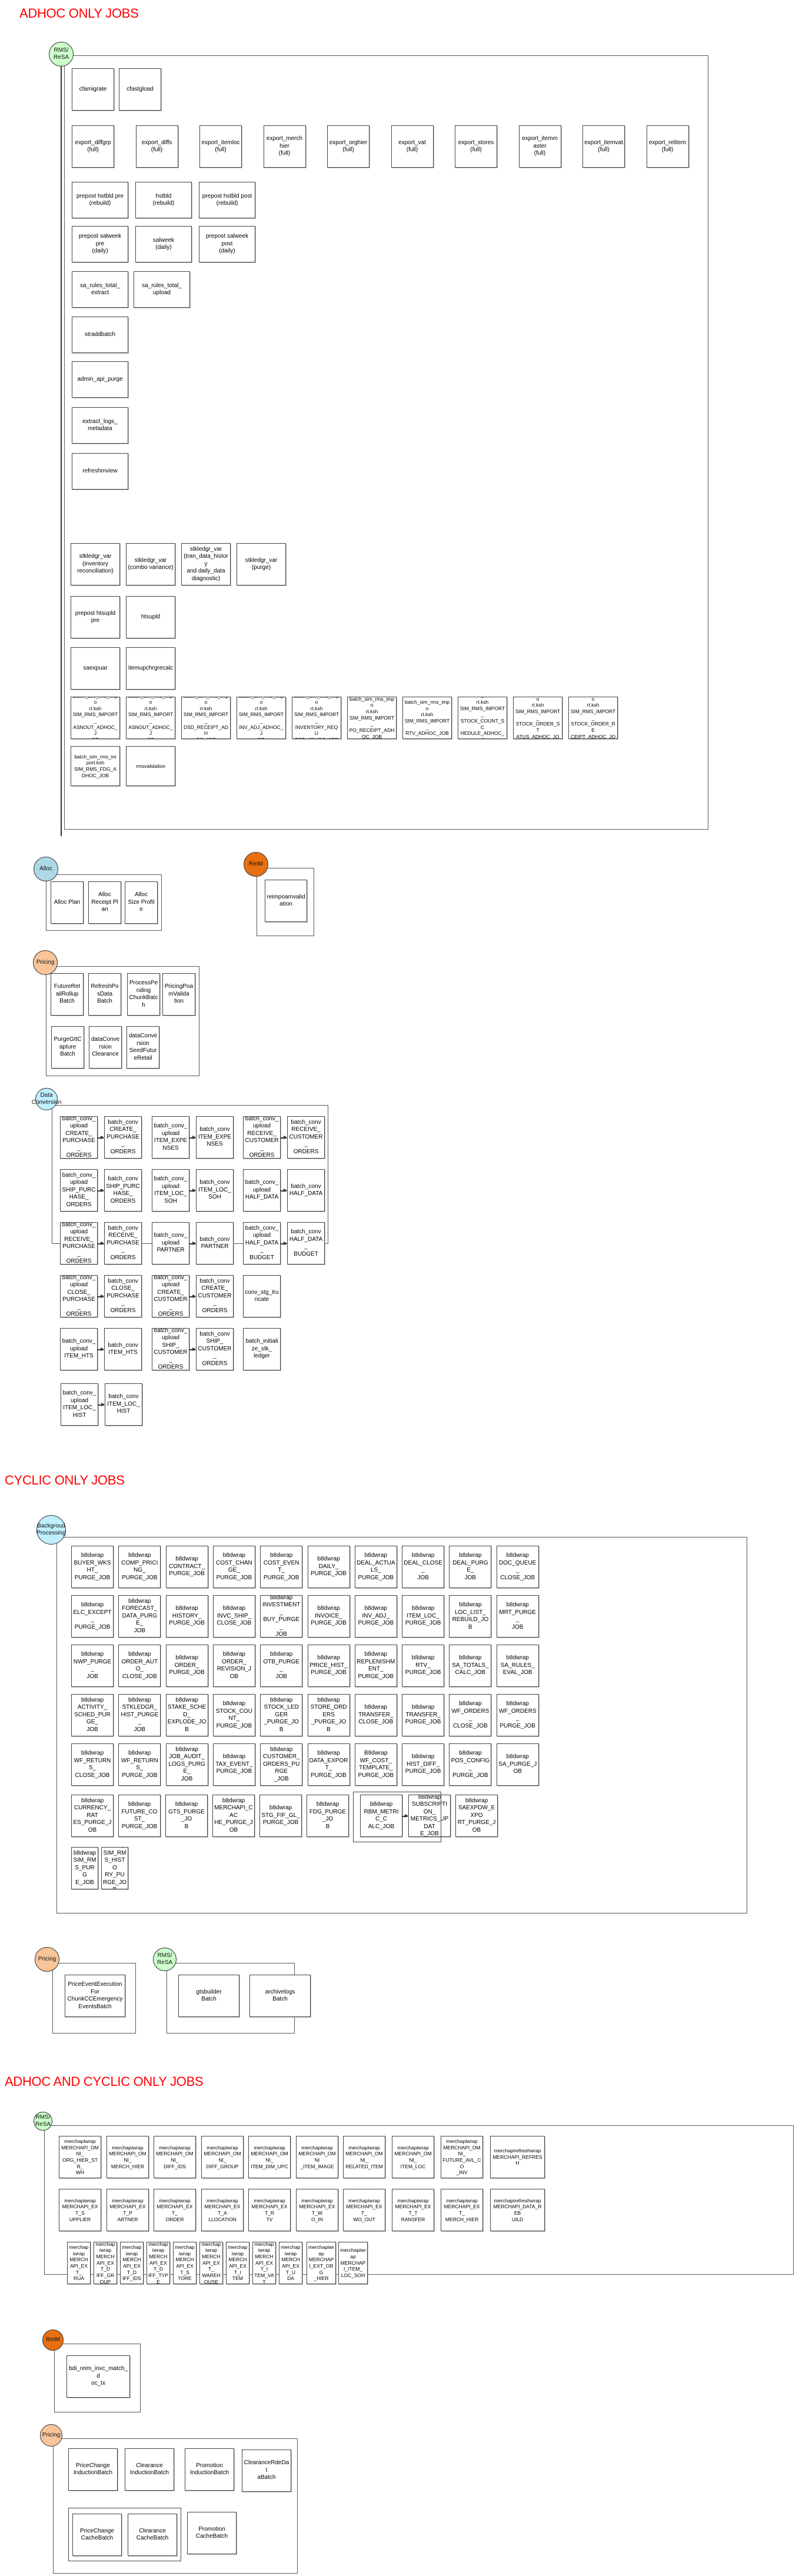 The image size is (799, 2576). Describe the element at coordinates (281, 1666) in the screenshot. I see `background-job: b8dwrap OTB_PURGE_ JOB` at that location.